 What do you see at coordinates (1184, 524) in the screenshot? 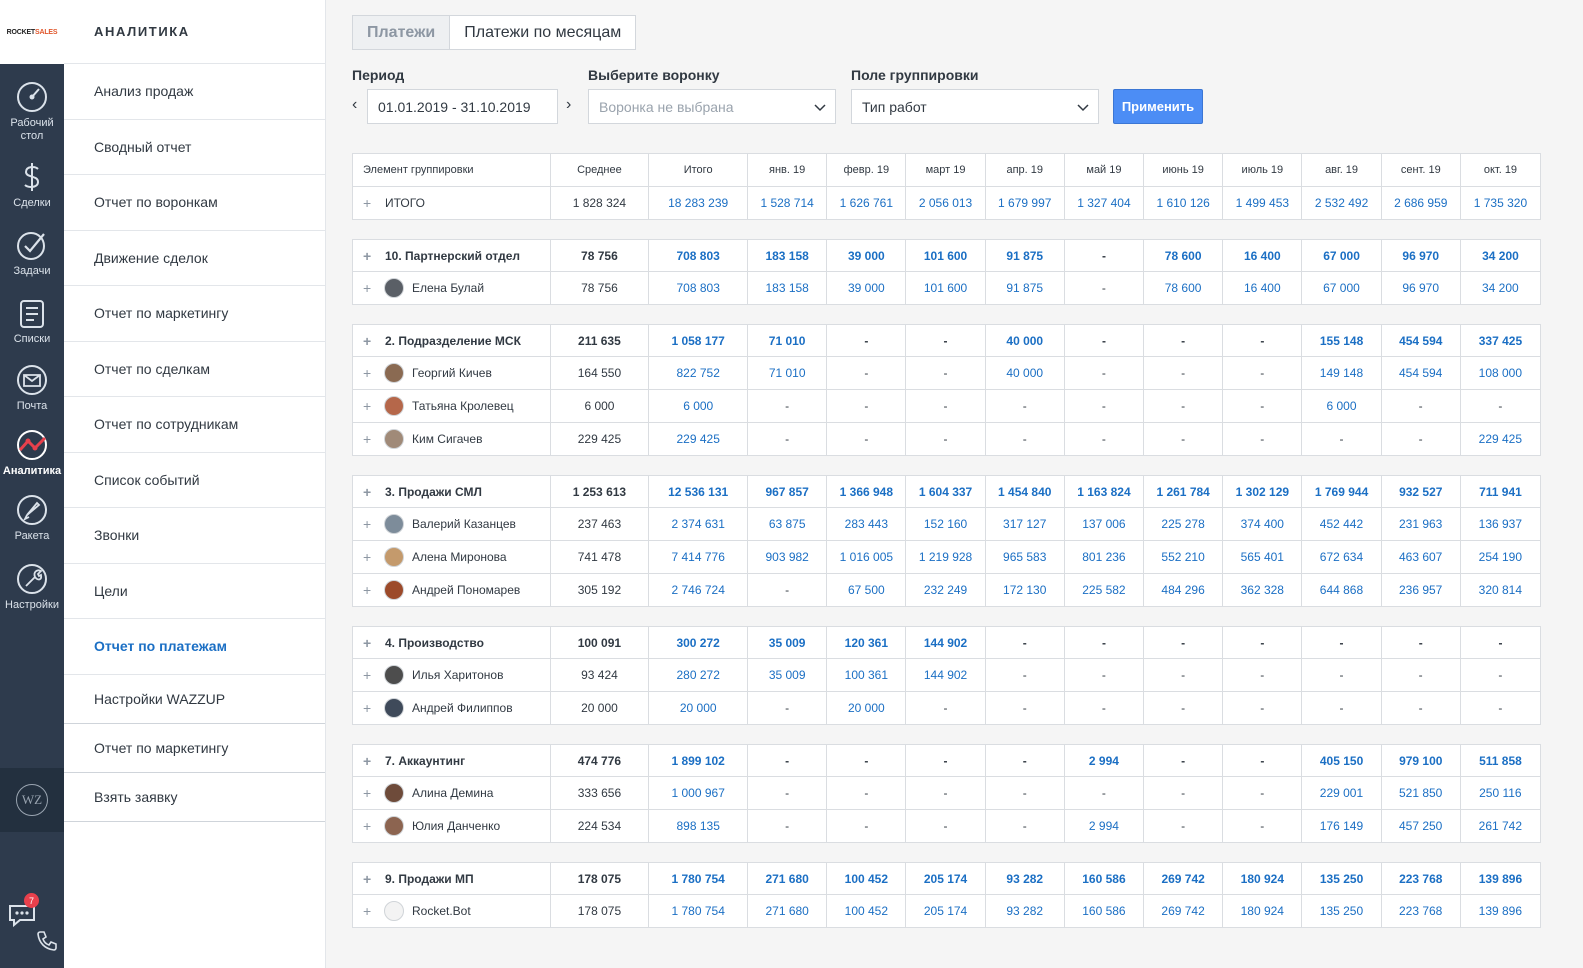
I see `month-cell: 225 278` at bounding box center [1184, 524].